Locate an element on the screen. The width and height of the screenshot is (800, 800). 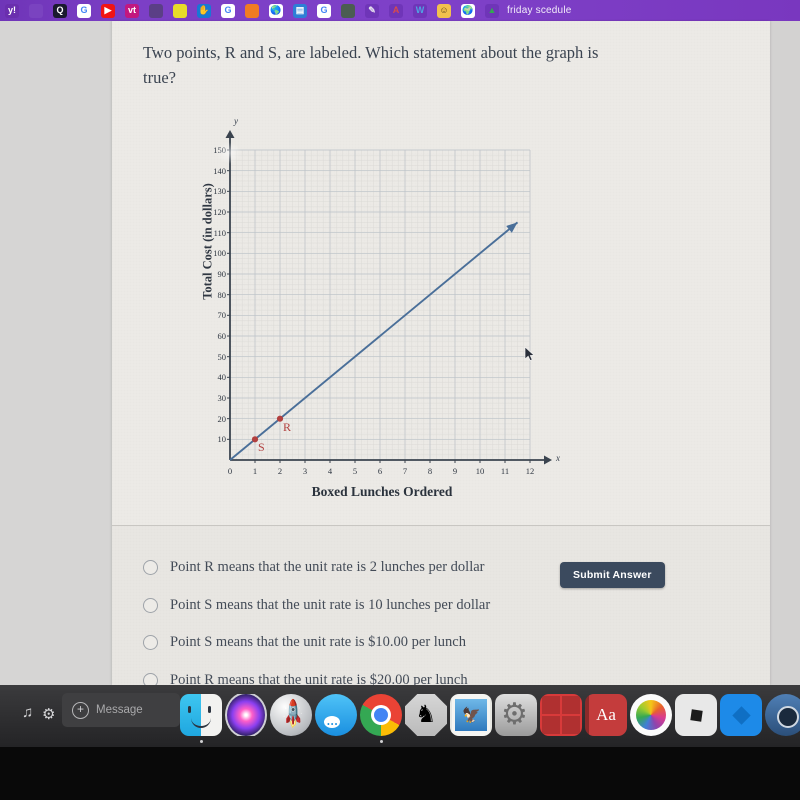
dictionary-icon: Aa is located at coordinates (606, 715).